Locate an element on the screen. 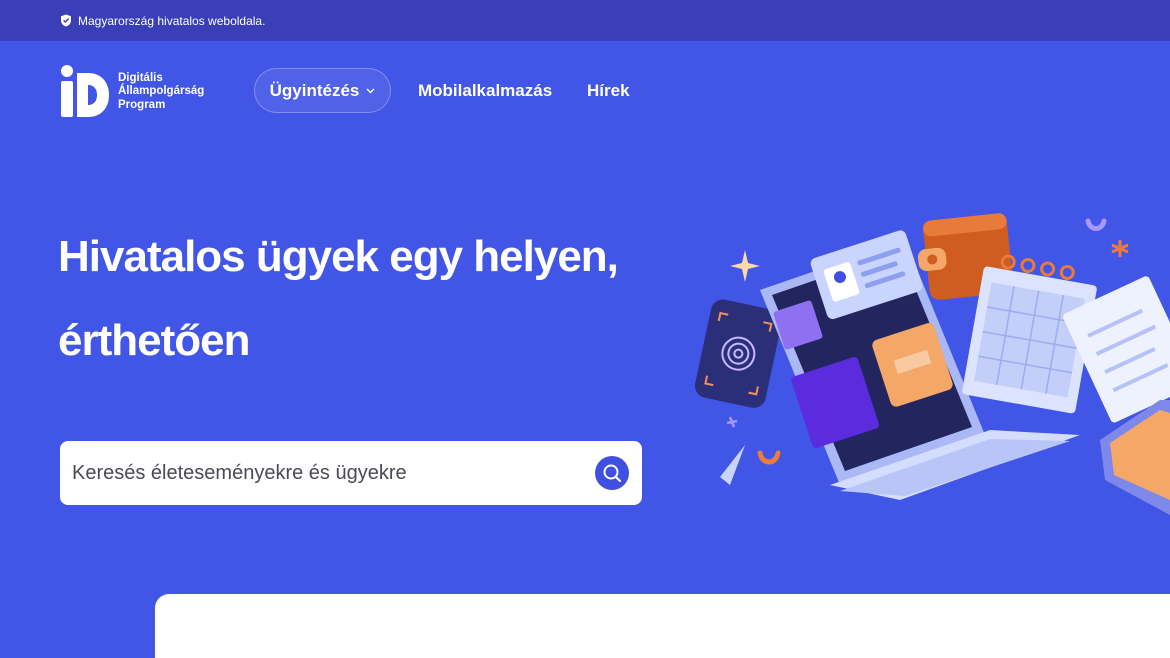 The width and height of the screenshot is (1170, 658). logo-text: Digitális Állampolgárság Program is located at coordinates (168, 92).